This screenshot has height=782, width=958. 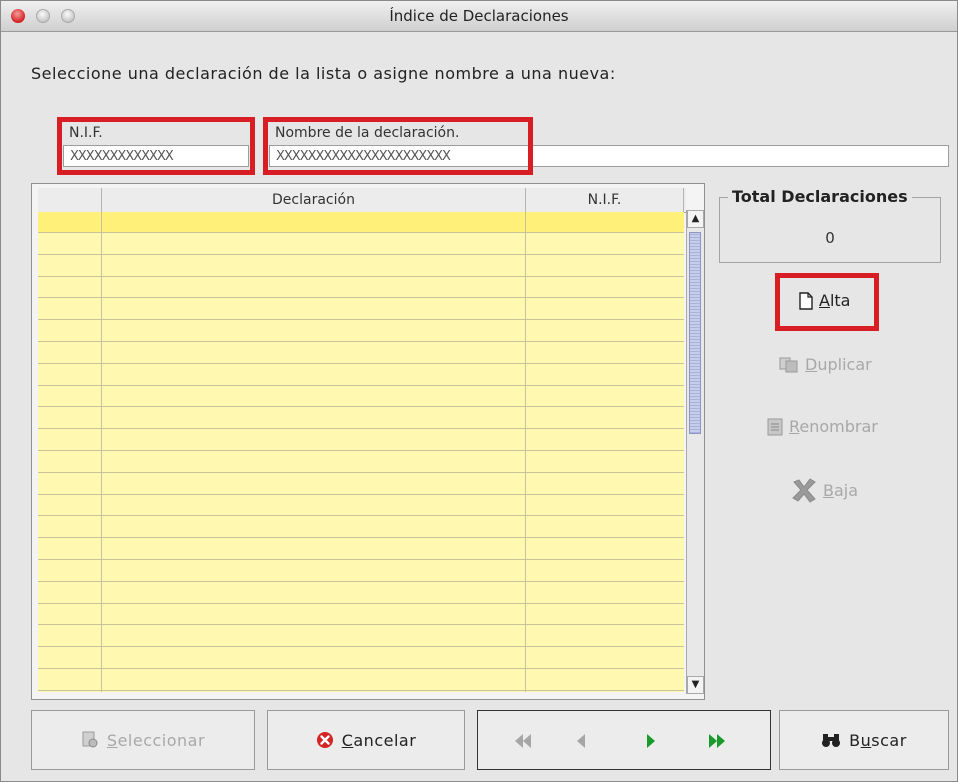 What do you see at coordinates (112, 740) in the screenshot?
I see `seleccionar-accel: S` at bounding box center [112, 740].